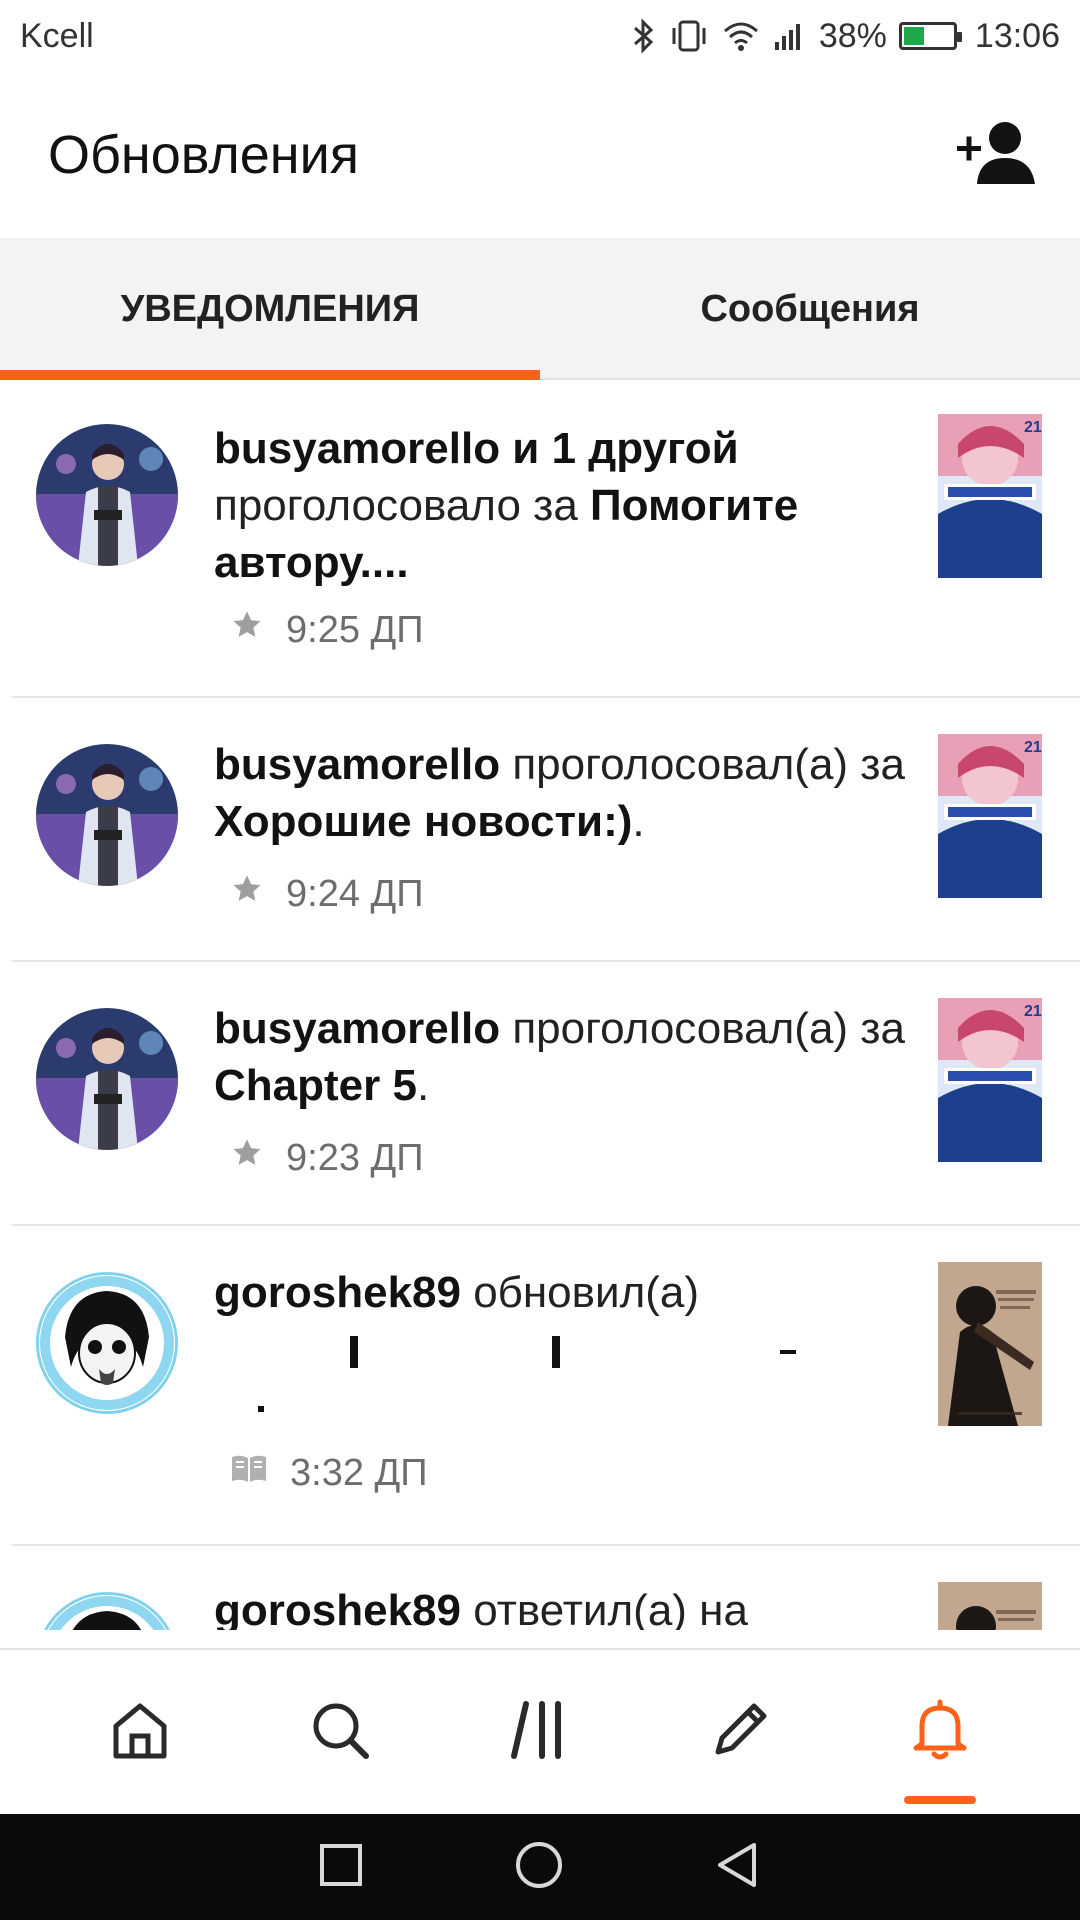  I want to click on add-user-button, so click(997, 155).